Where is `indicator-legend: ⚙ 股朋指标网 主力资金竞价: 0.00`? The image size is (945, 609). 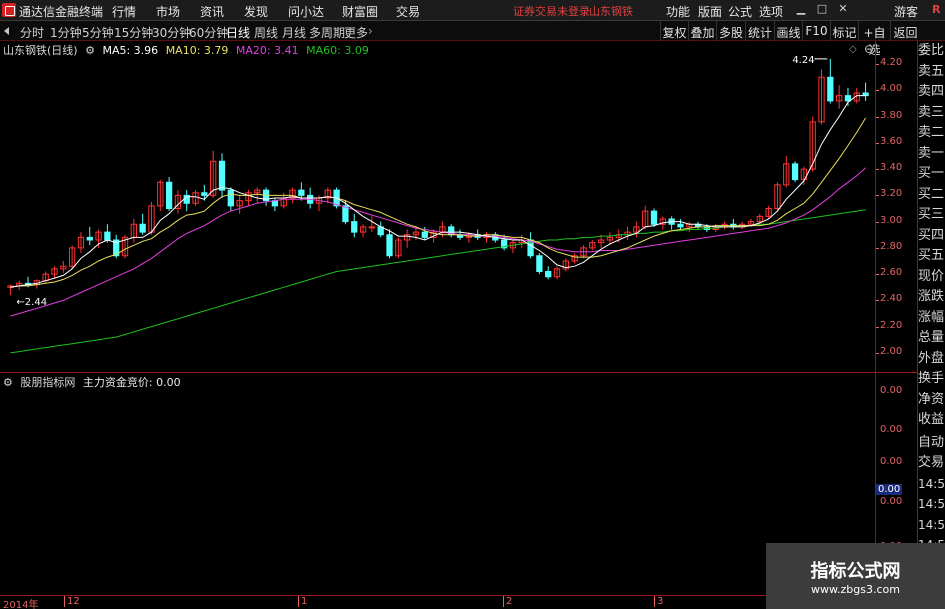
indicator-legend: ⚙ 股朋指标网 主力资金竞价: 0.00 is located at coordinates (94, 382).